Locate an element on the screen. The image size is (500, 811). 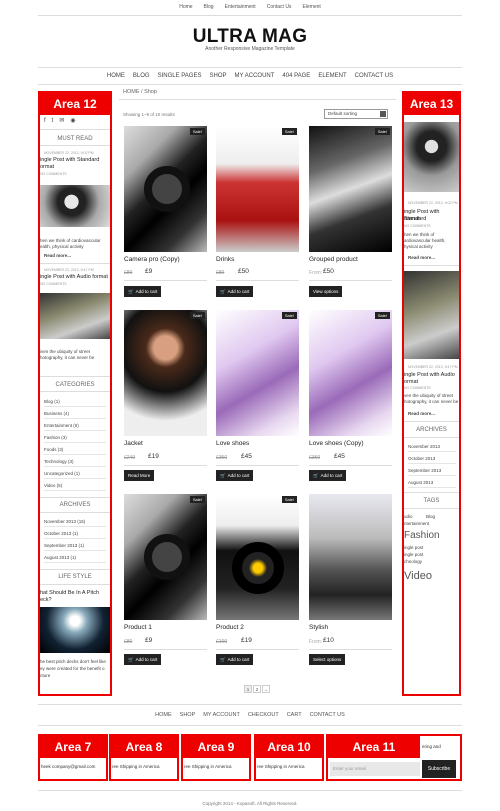
archive-item: August 2013 (1) is located at coordinates (75, 557).